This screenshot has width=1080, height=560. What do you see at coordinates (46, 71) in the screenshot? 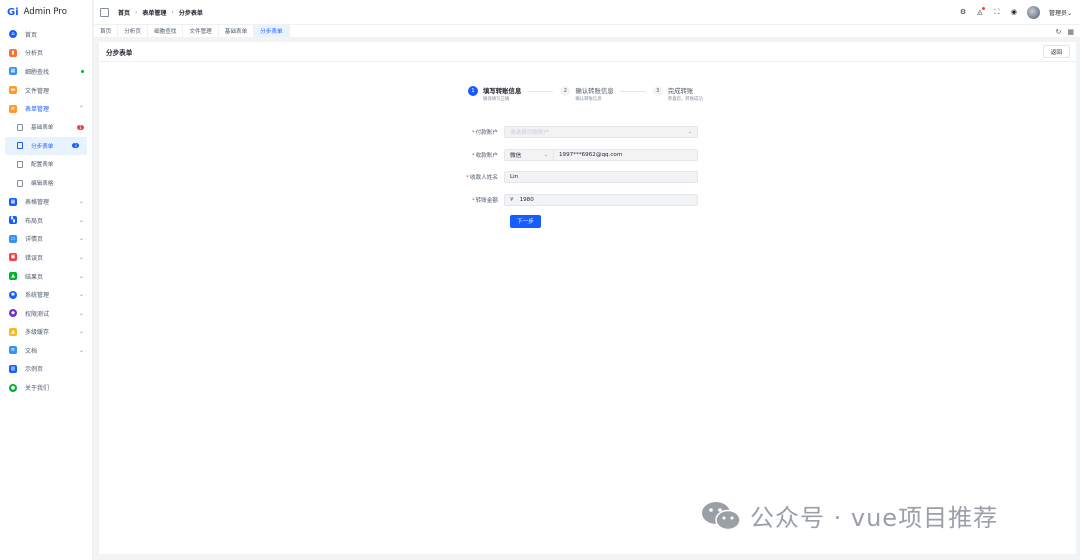
I see `sidebar-item-cell-search: ▦ 细胞查找` at bounding box center [46, 71].